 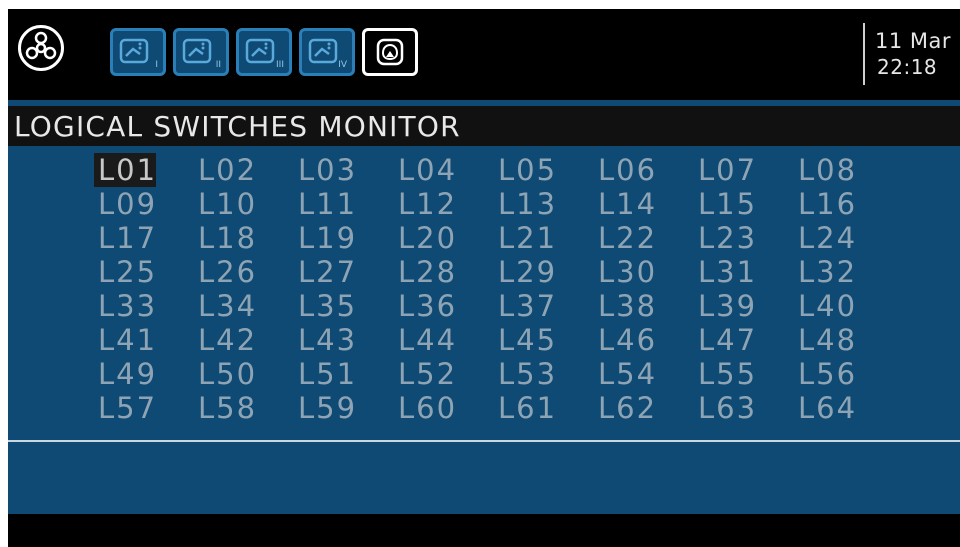 I want to click on logical-switch-l36: L36, so click(x=425, y=306).